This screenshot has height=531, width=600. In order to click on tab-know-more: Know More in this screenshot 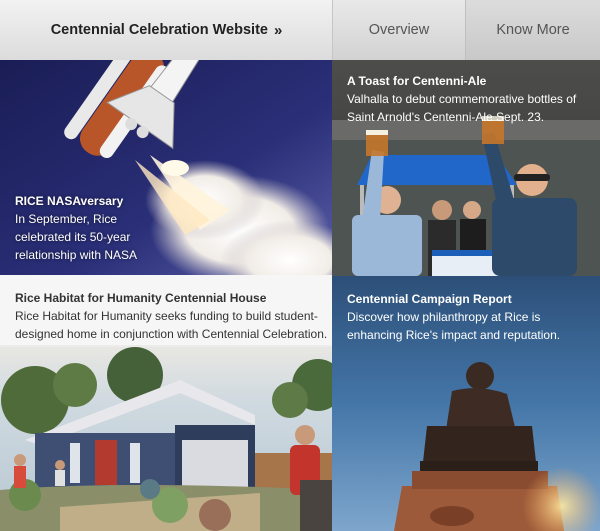, I will do `click(532, 30)`.